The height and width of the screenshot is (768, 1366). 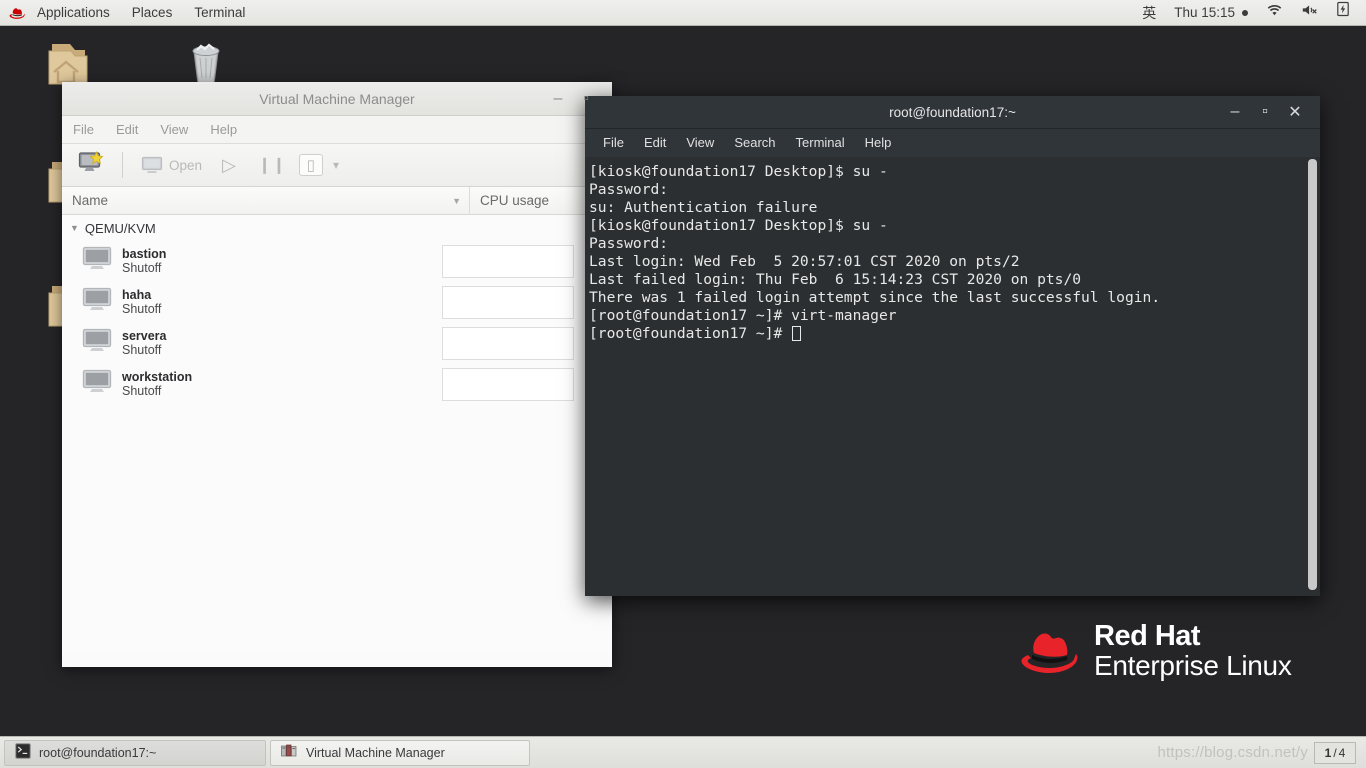 What do you see at coordinates (1274, 13) in the screenshot?
I see `wifi-icon` at bounding box center [1274, 13].